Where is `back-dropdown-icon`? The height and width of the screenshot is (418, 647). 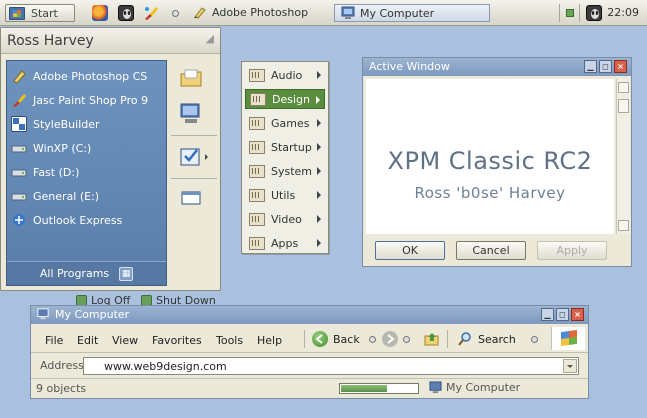 back-dropdown-icon is located at coordinates (372, 339).